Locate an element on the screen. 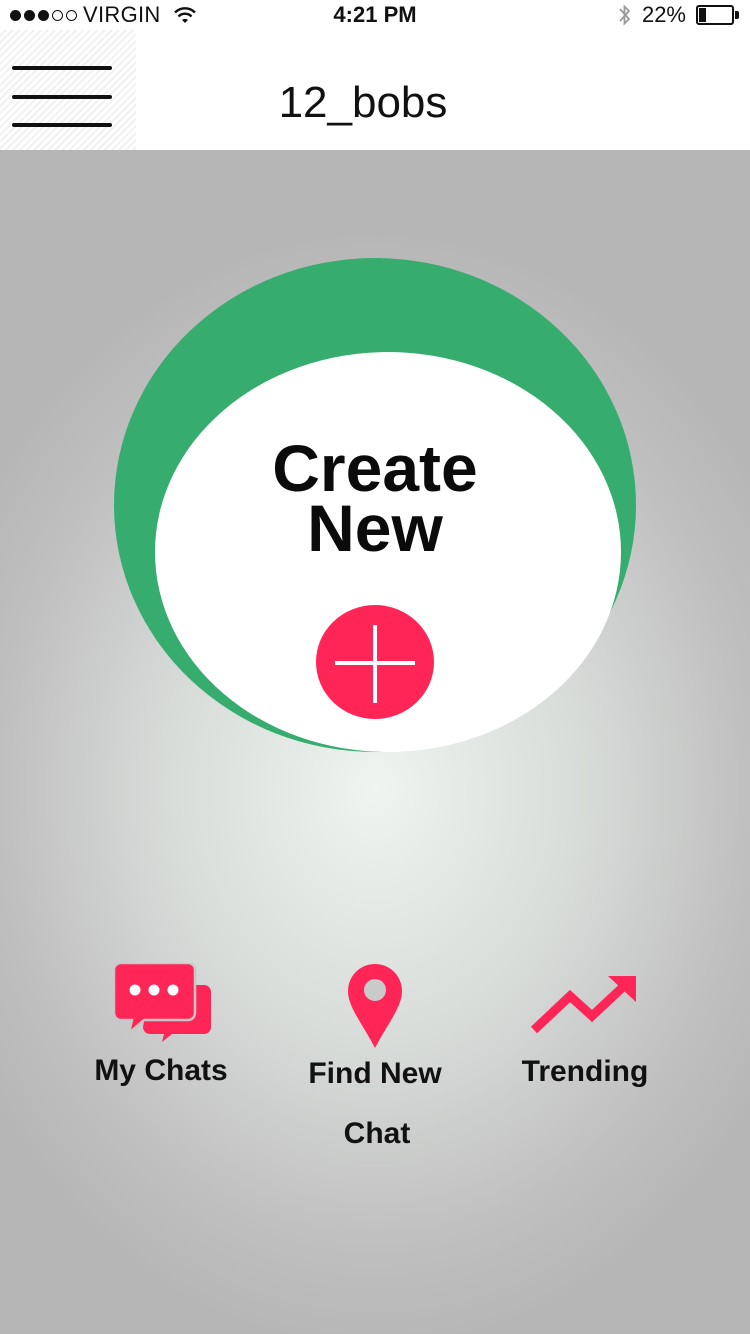 This screenshot has height=1334, width=750. plus-icon is located at coordinates (375, 664).